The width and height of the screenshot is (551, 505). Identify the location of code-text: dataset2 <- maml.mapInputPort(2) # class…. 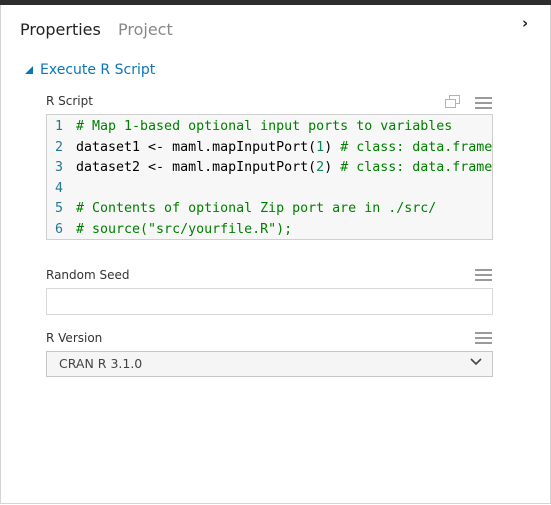
(284, 168).